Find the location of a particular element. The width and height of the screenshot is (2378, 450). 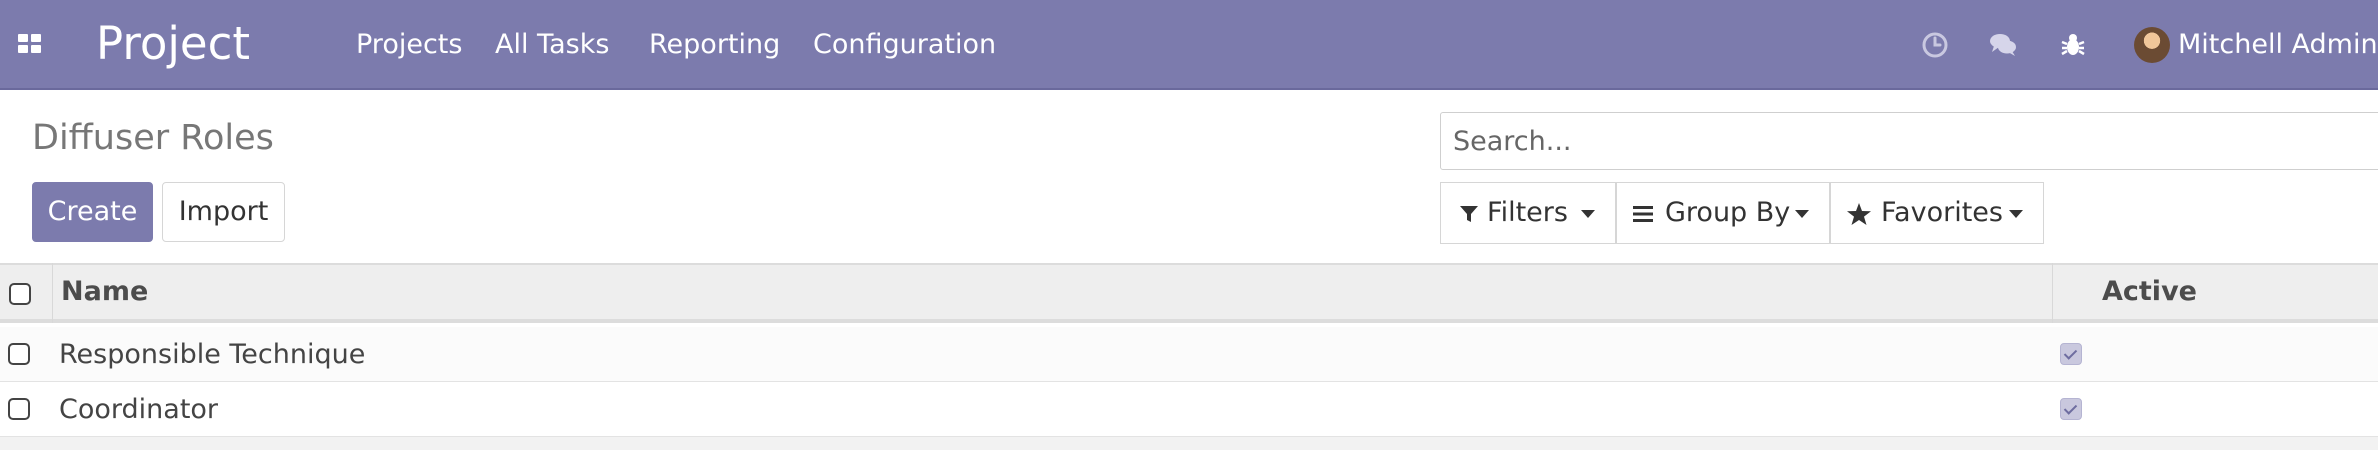

page-title: Diffuser Roles is located at coordinates (153, 138).